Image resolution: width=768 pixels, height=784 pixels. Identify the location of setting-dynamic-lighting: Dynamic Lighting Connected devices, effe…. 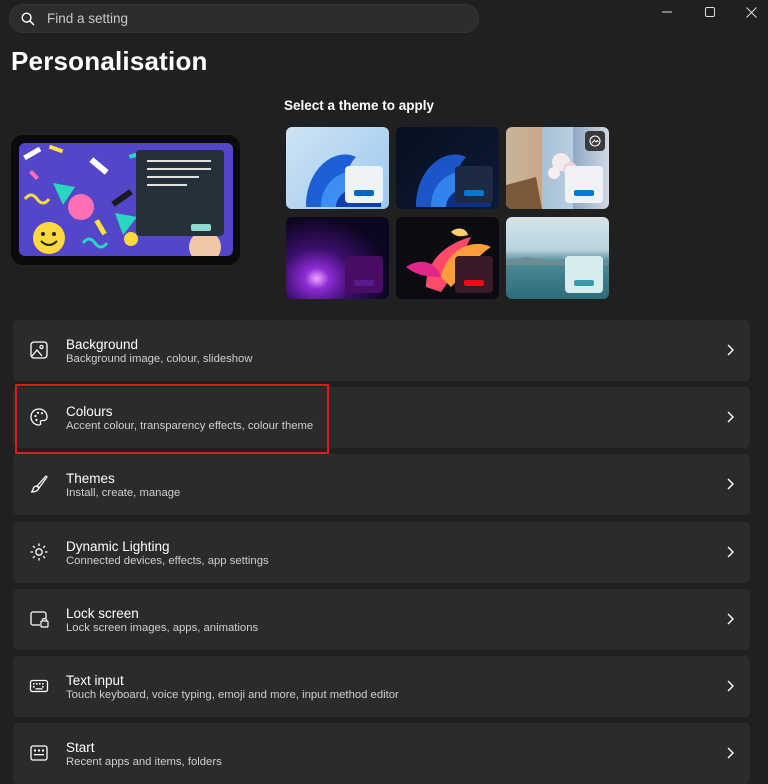
(381, 552).